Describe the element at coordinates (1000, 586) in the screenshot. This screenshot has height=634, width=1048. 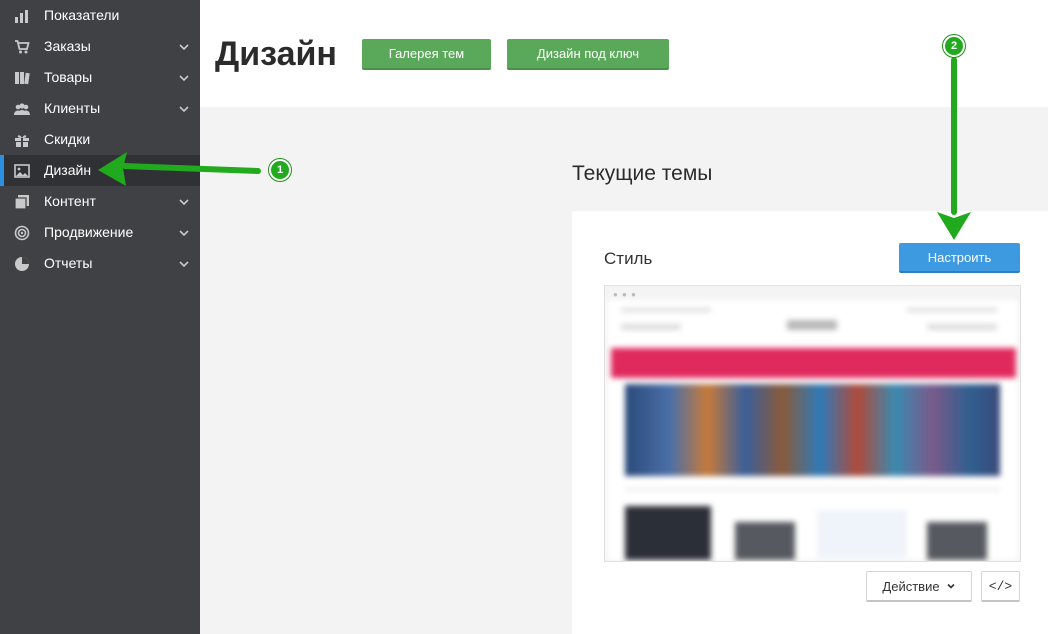
I see `code-editor-button: </>` at that location.